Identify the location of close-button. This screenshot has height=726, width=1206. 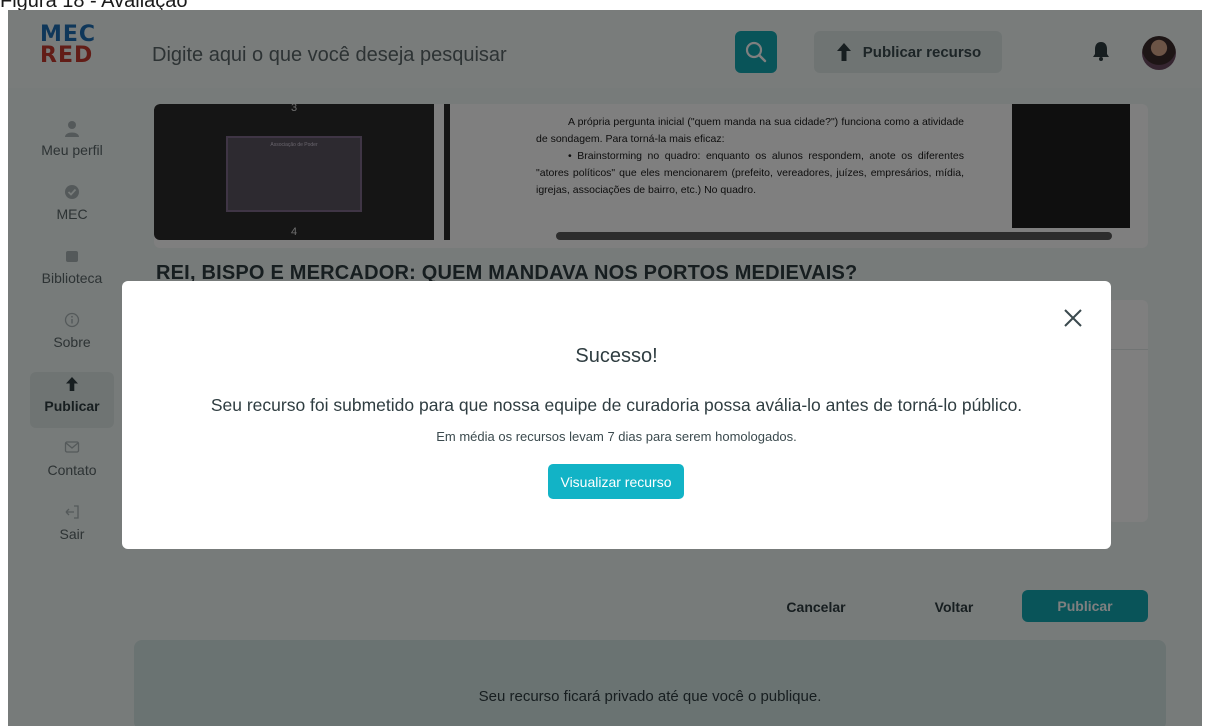
(1073, 318).